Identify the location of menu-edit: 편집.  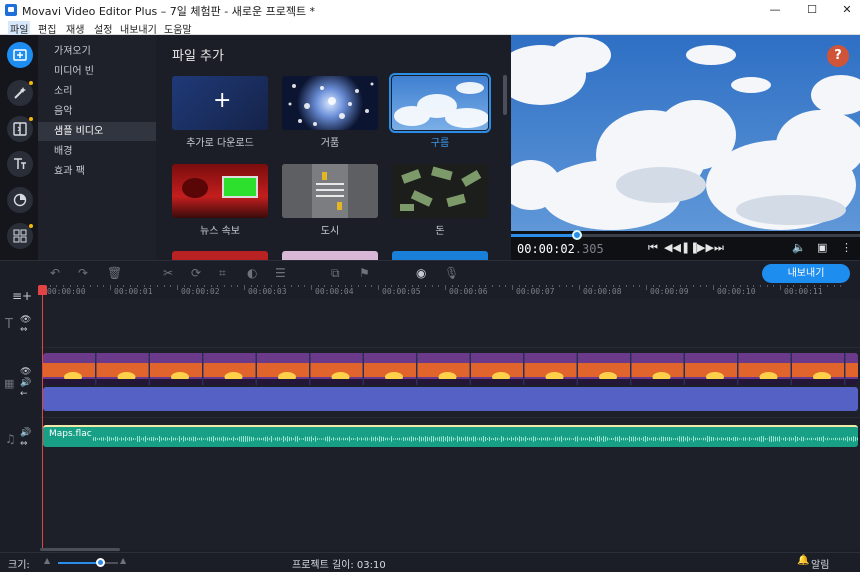
(47, 28).